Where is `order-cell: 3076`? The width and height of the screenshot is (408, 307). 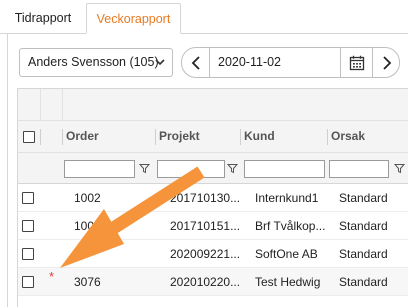 order-cell: 3076 is located at coordinates (87, 282).